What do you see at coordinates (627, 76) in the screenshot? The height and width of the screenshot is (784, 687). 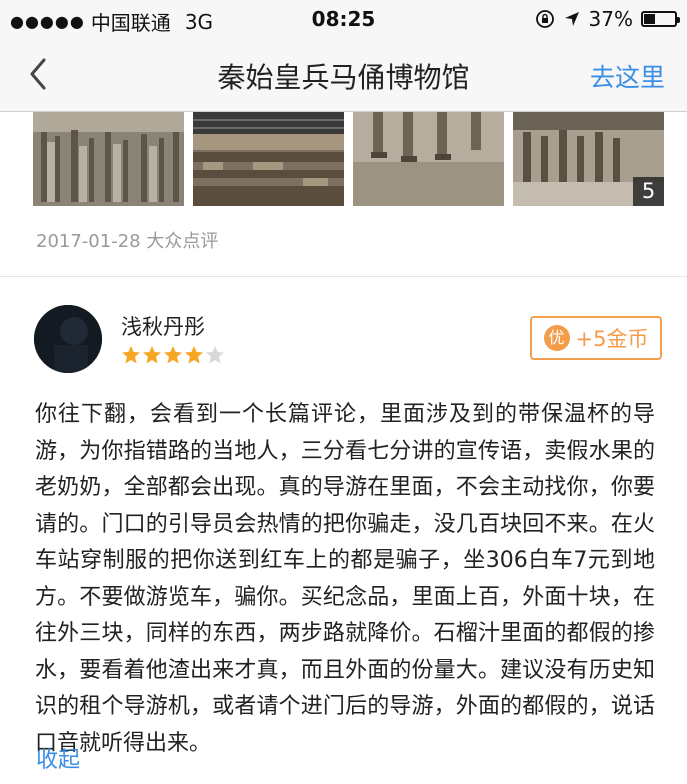 I see `go-here-button: 去这里` at bounding box center [627, 76].